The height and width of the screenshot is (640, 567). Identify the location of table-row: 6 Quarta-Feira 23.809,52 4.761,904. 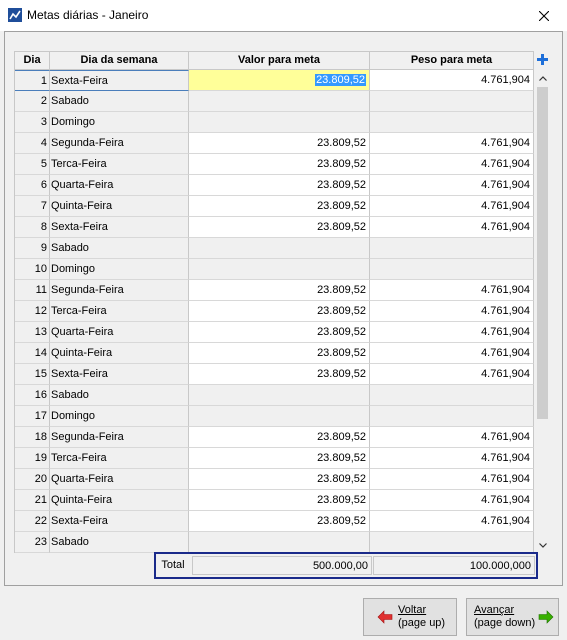
(276, 185).